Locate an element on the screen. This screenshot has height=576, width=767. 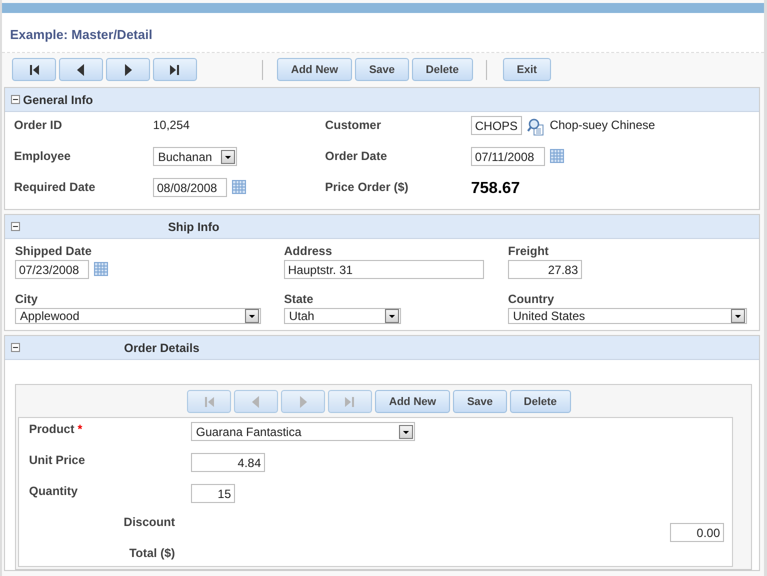
field-label: Product * is located at coordinates (56, 430).